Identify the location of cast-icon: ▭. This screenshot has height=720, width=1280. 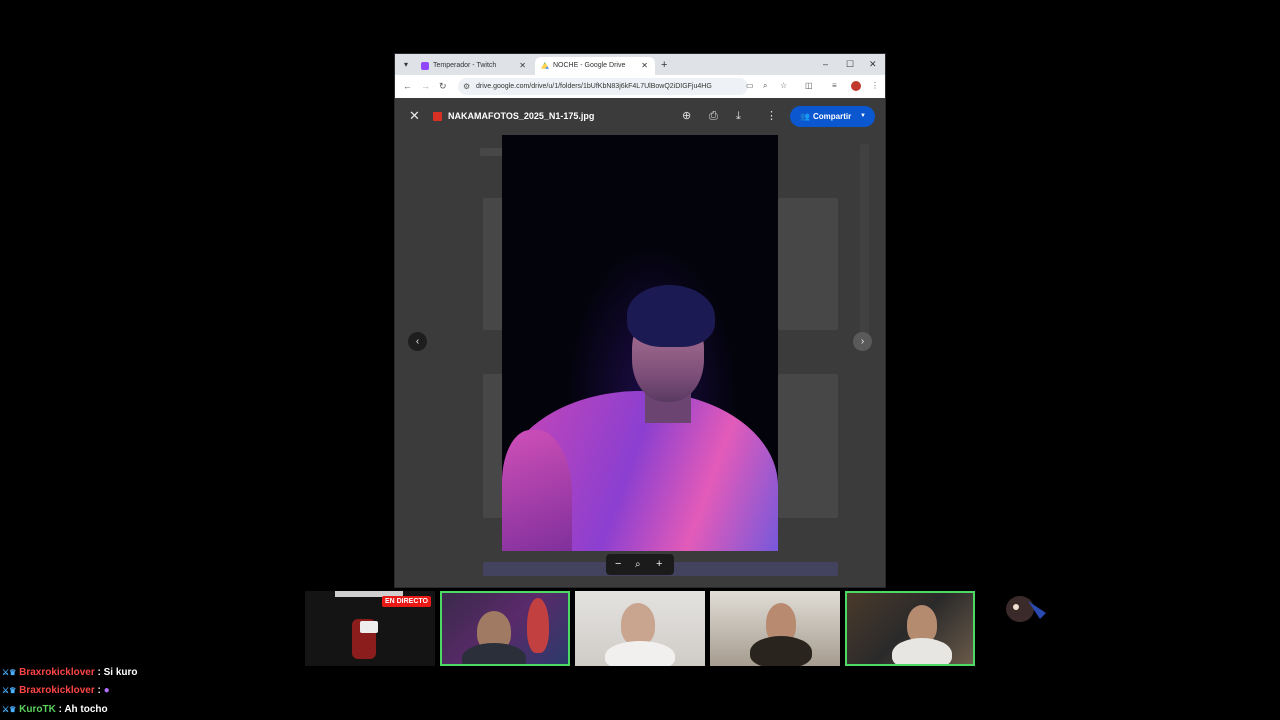
(750, 86).